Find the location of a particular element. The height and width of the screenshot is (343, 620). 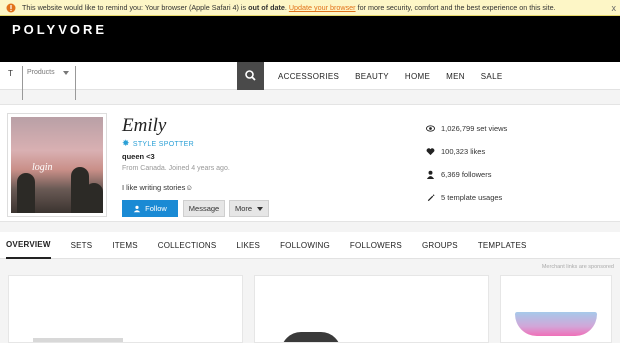

tab-groups: GROUPS is located at coordinates (440, 245).